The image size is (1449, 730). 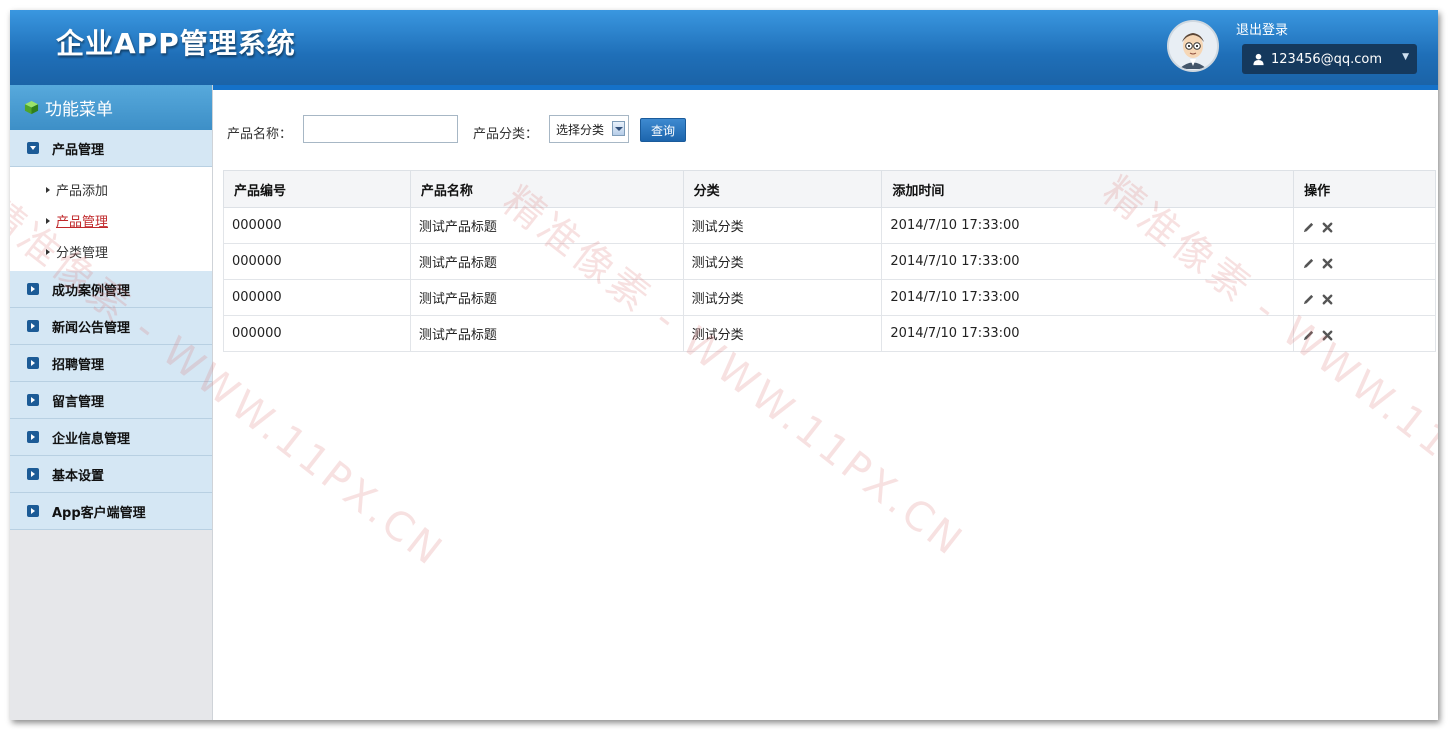 I want to click on avatar-icon, so click(x=1193, y=46).